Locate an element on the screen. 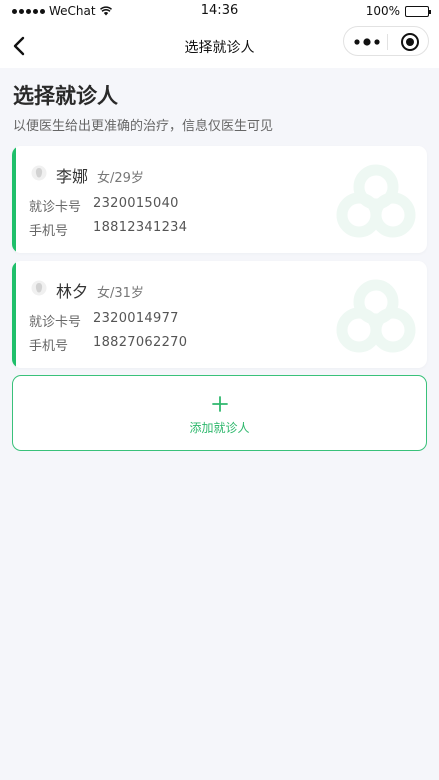 The image size is (439, 780). add-patient-label: 添加就诊人 is located at coordinates (219, 428).